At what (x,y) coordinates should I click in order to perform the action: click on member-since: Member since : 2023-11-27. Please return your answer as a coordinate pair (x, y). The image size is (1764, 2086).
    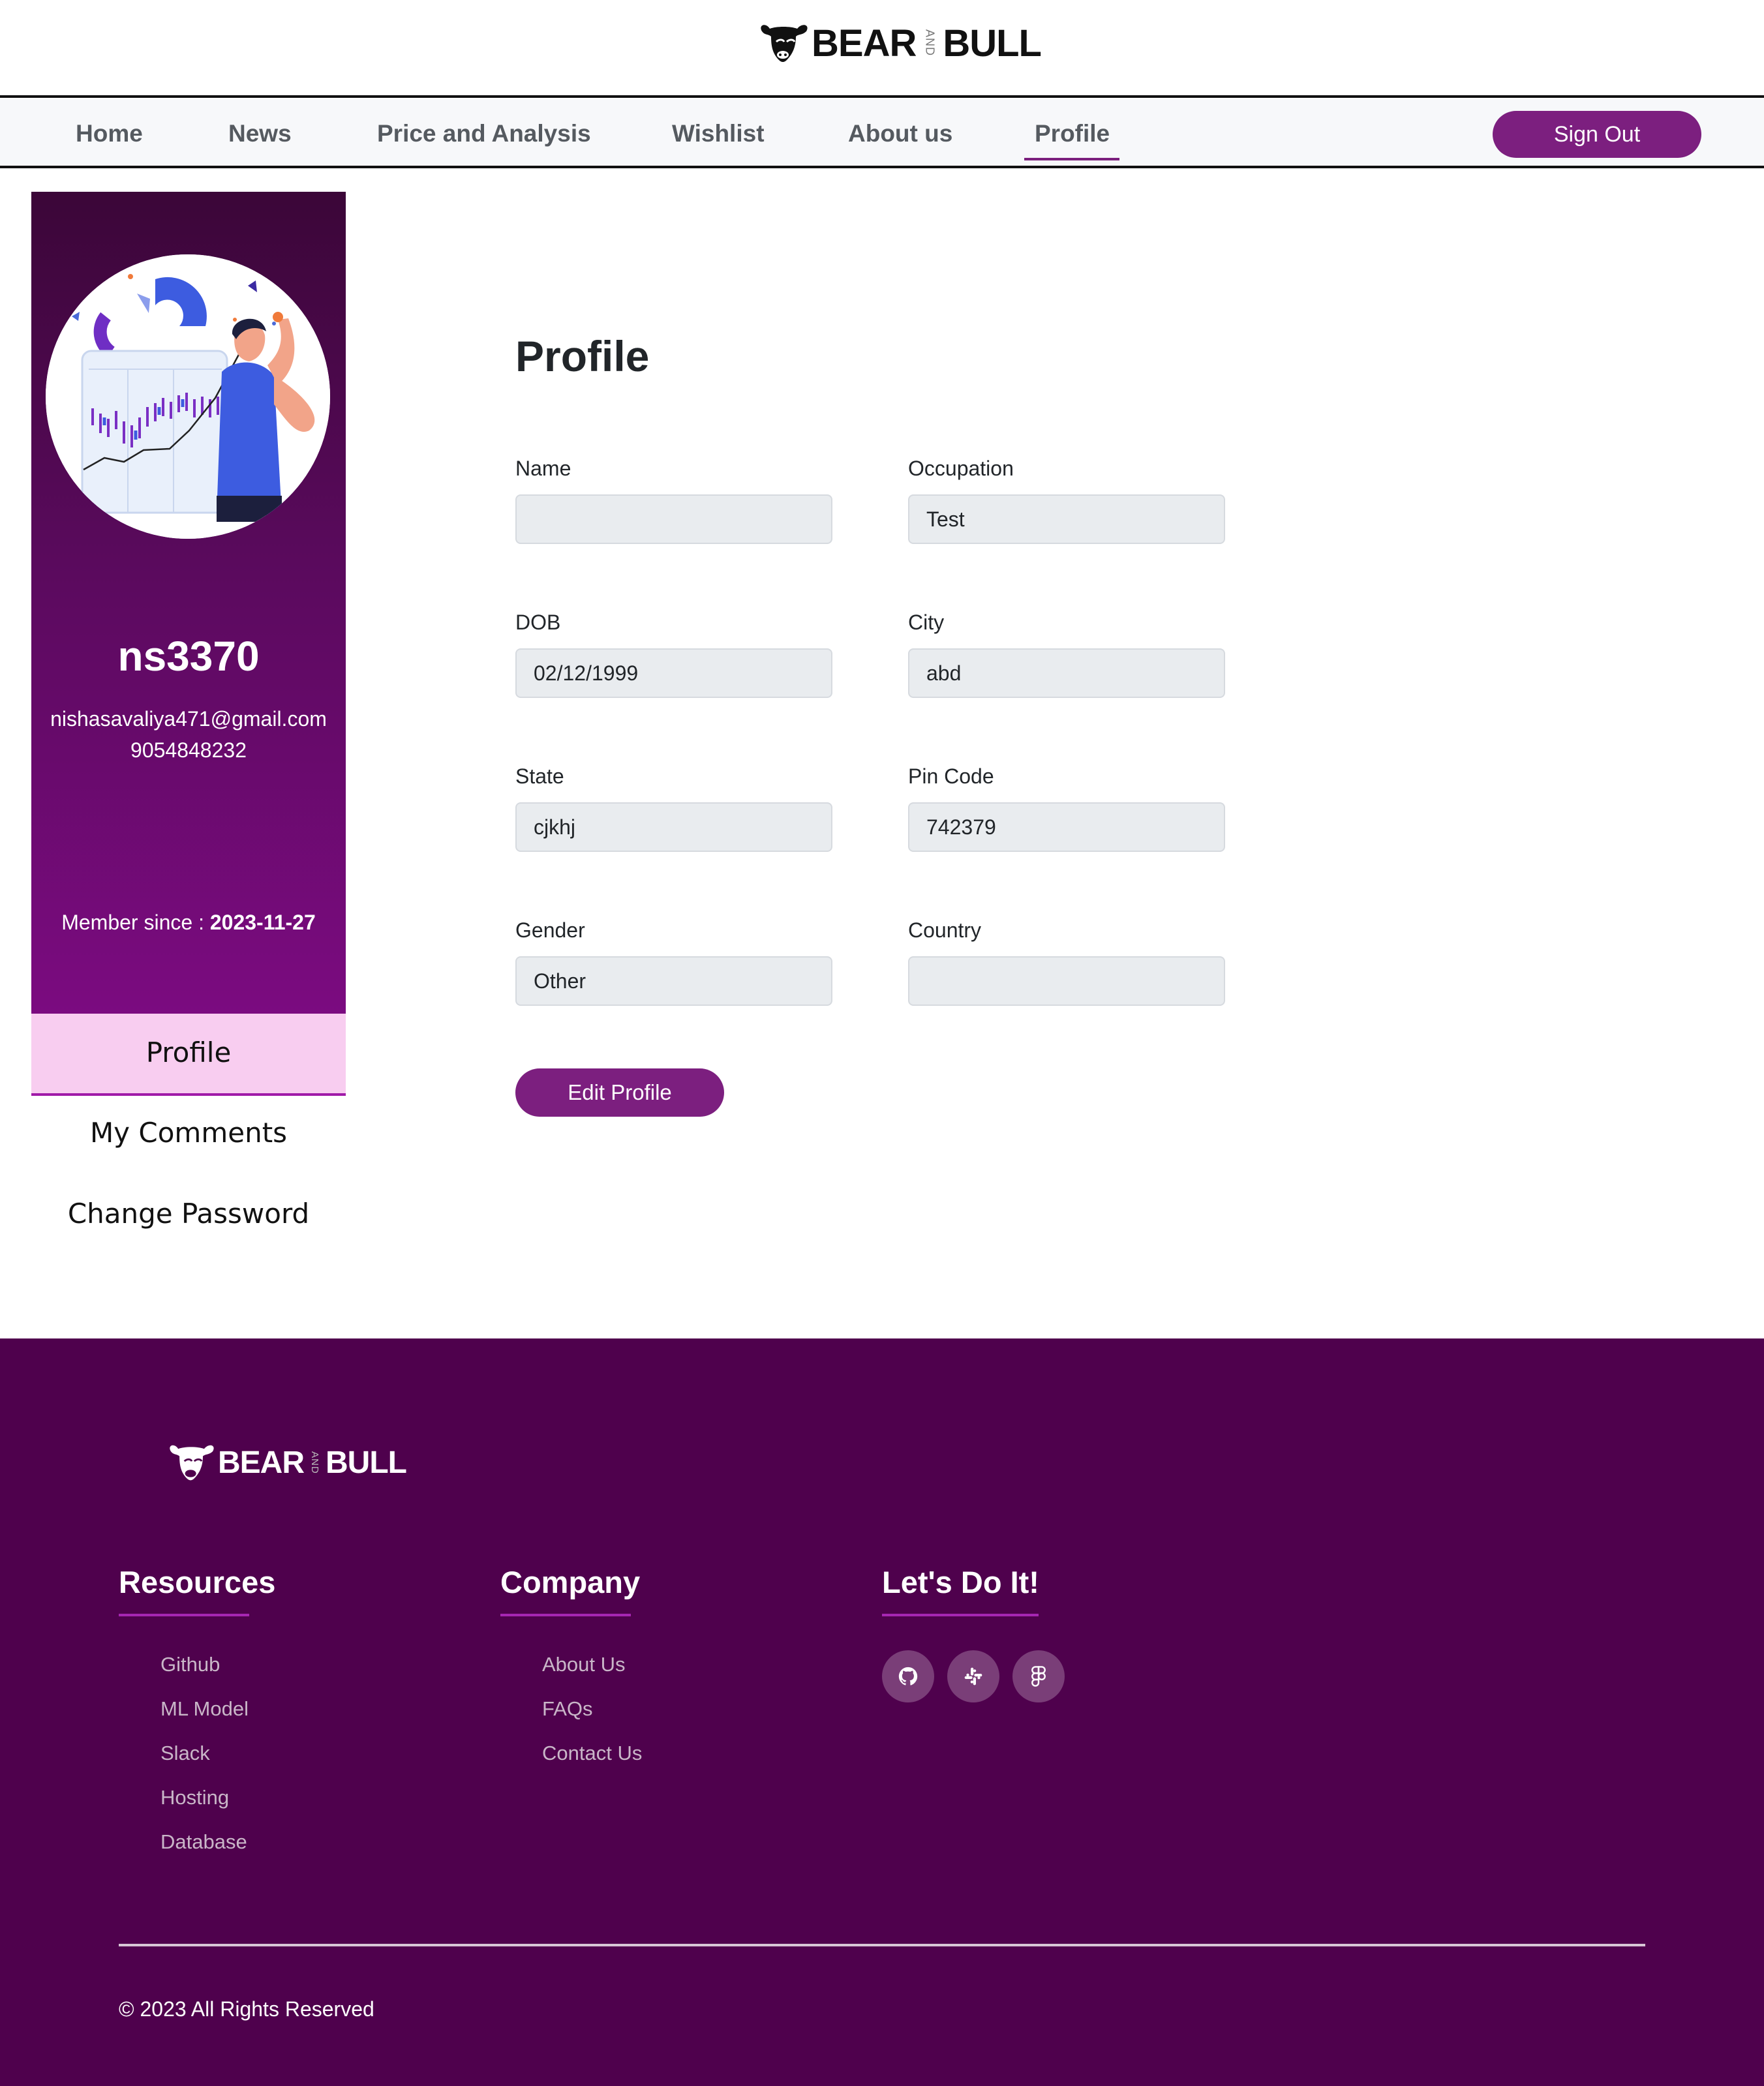
    Looking at the image, I should click on (188, 923).